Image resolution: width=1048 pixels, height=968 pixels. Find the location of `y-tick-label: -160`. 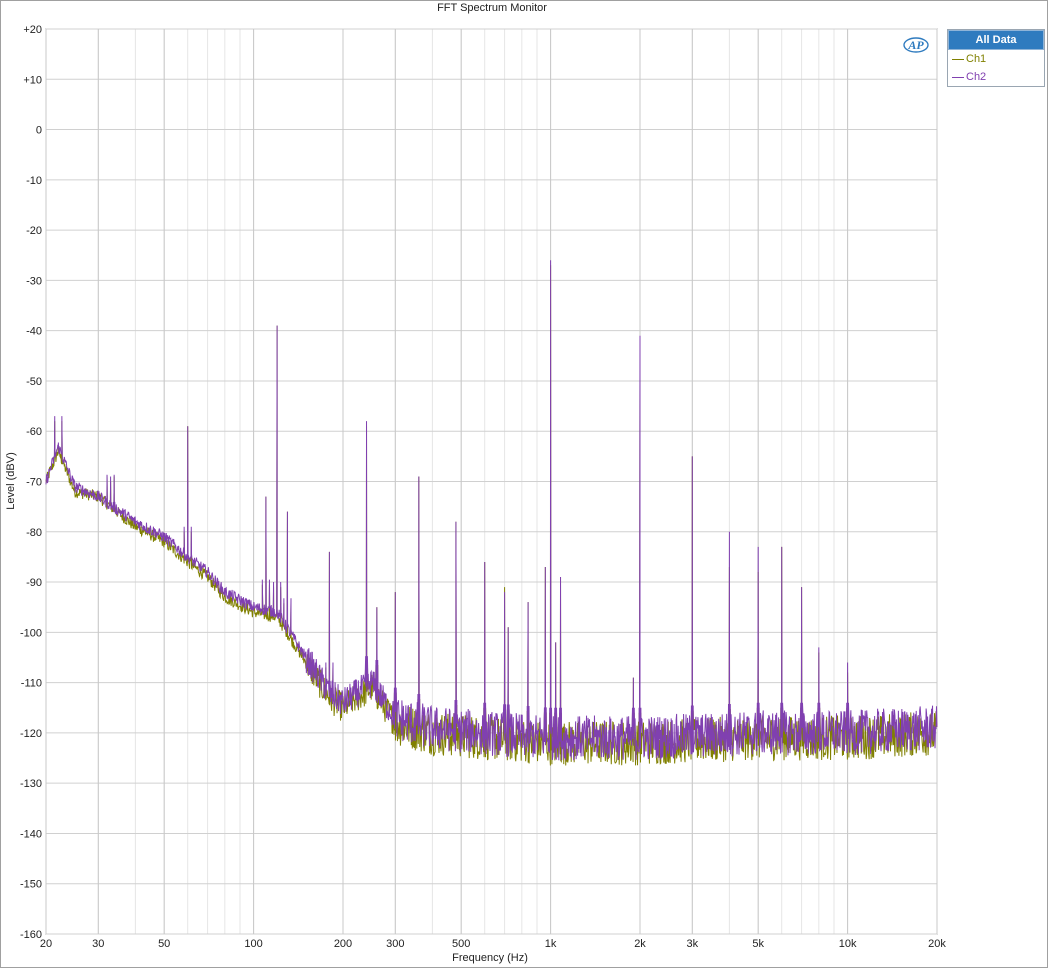

y-tick-label: -160 is located at coordinates (31, 935).